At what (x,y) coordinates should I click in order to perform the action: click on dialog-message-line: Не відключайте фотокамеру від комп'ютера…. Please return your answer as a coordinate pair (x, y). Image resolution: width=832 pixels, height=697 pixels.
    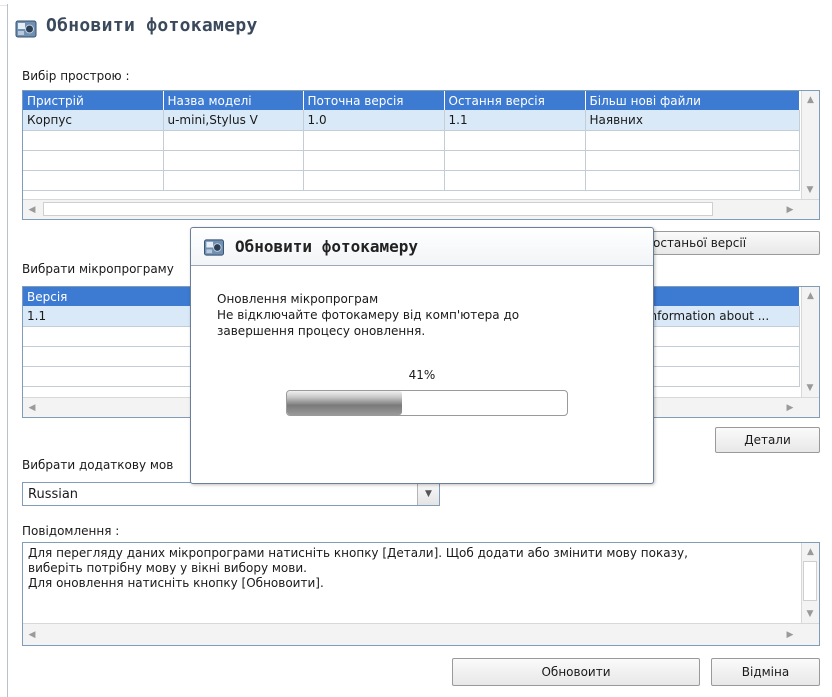
    Looking at the image, I should click on (368, 315).